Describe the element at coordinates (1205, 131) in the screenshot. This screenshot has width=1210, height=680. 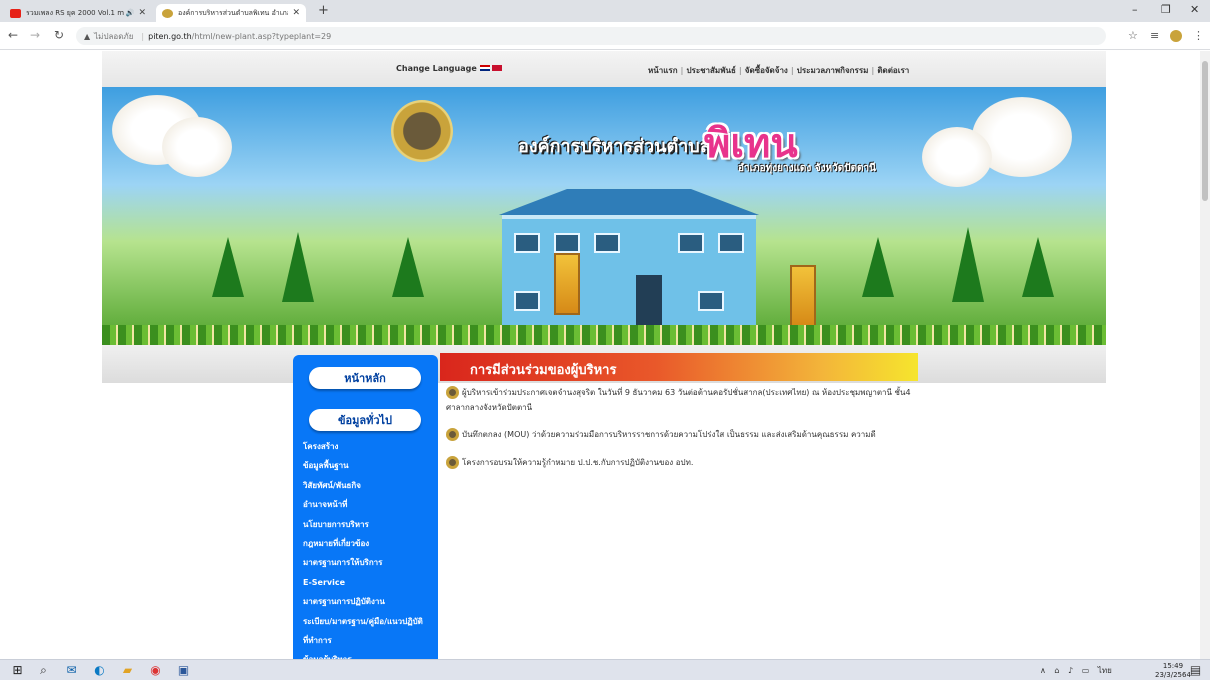
I see `scrollbar-thumb` at that location.